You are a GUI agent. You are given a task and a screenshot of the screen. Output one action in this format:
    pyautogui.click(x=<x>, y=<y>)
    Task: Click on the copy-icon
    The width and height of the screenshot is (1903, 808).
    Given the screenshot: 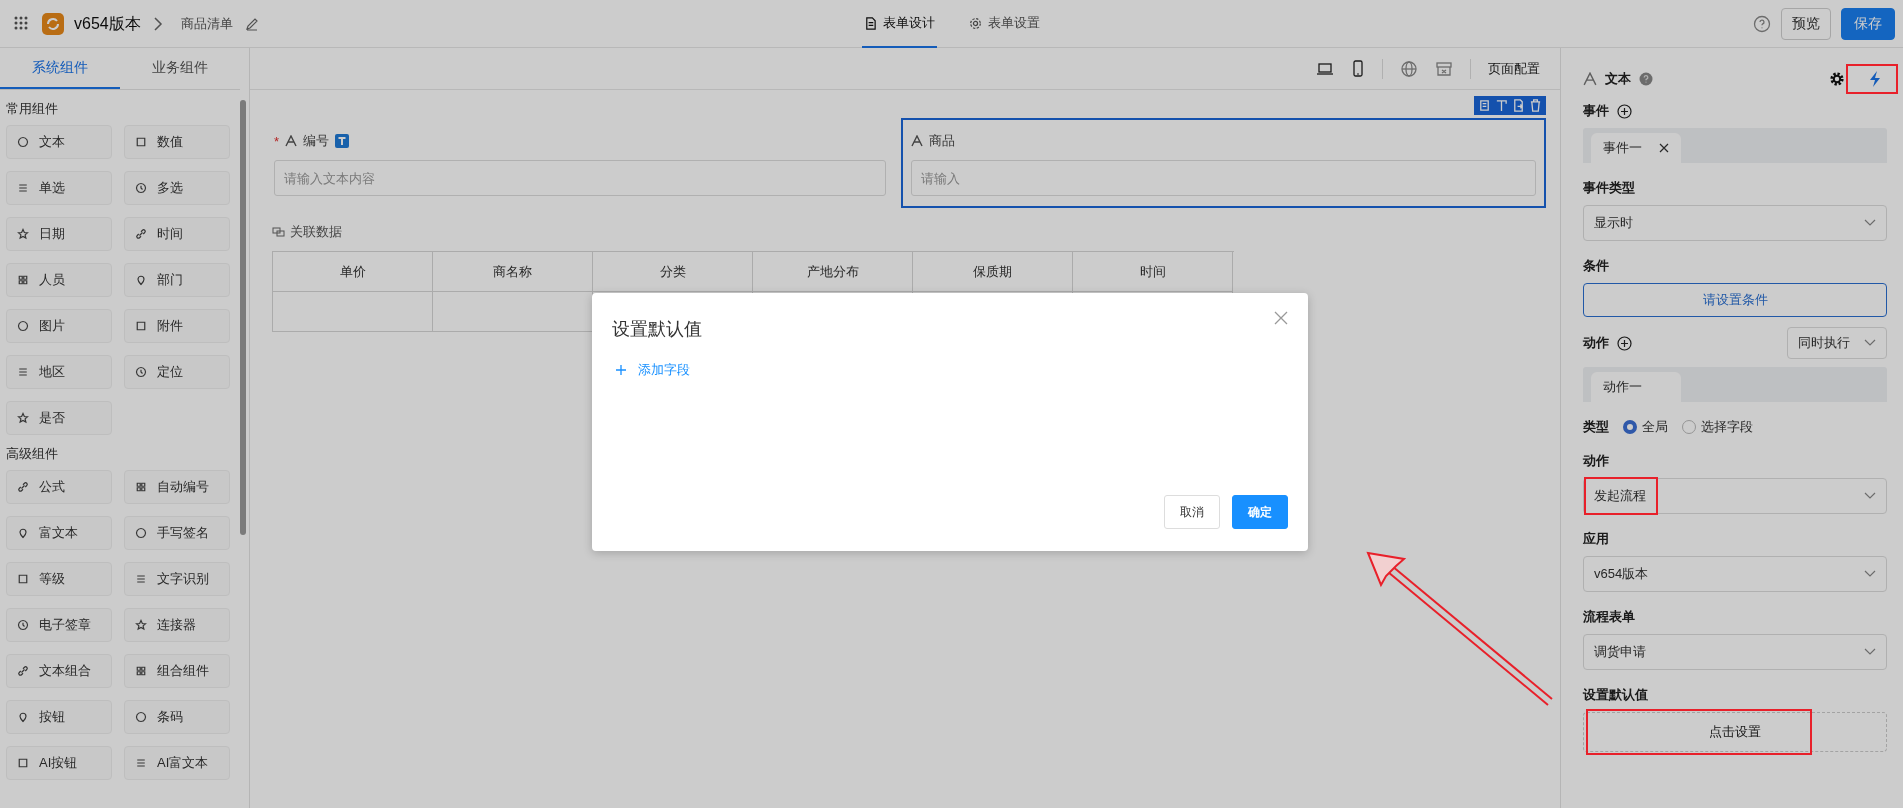 What is the action you would take?
    pyautogui.click(x=1484, y=105)
    